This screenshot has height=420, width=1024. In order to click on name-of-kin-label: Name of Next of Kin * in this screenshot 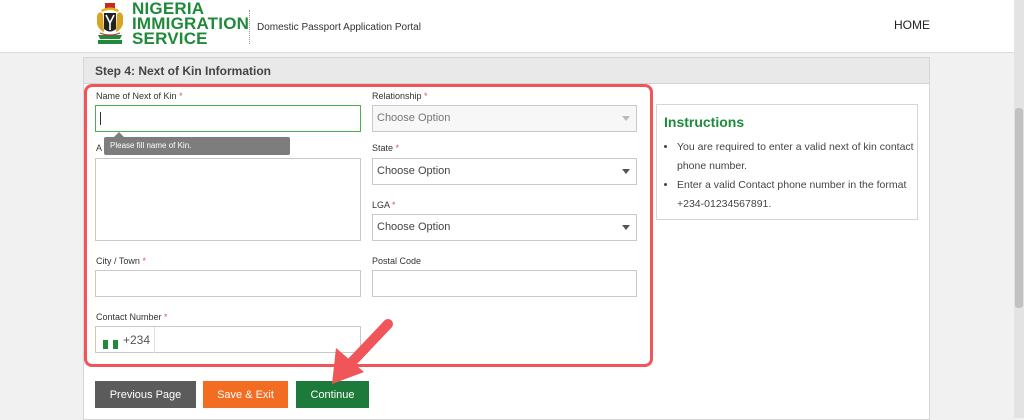, I will do `click(139, 96)`.